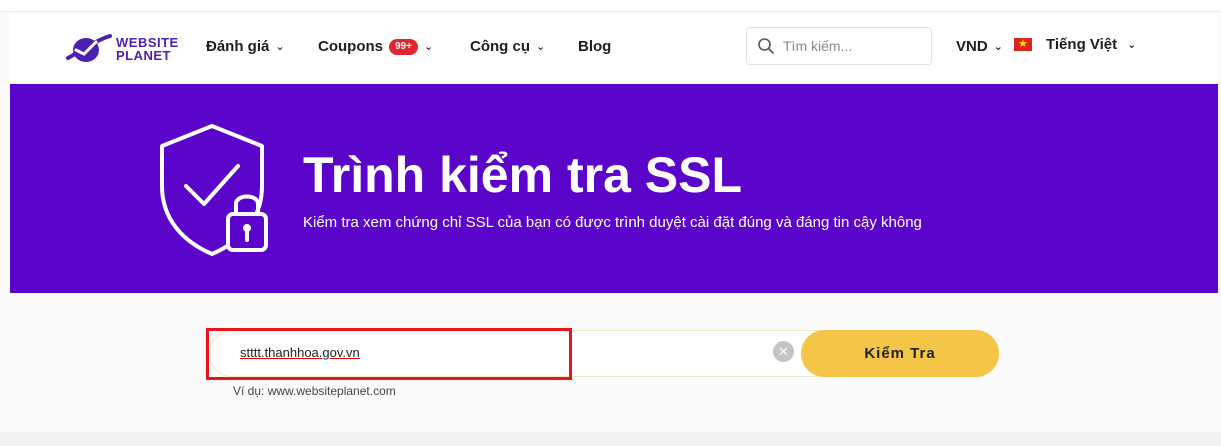 This screenshot has height=446, width=1221. I want to click on check-ssl-button: Kiểm Tra, so click(900, 353).